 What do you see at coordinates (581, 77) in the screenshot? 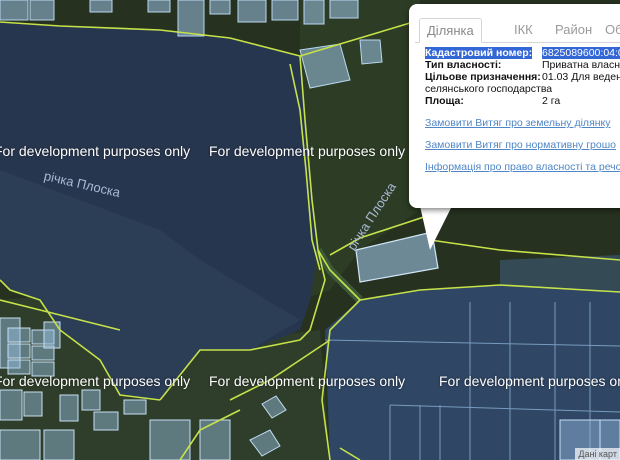
I see `purpose-value: 01.03 Для веден` at bounding box center [581, 77].